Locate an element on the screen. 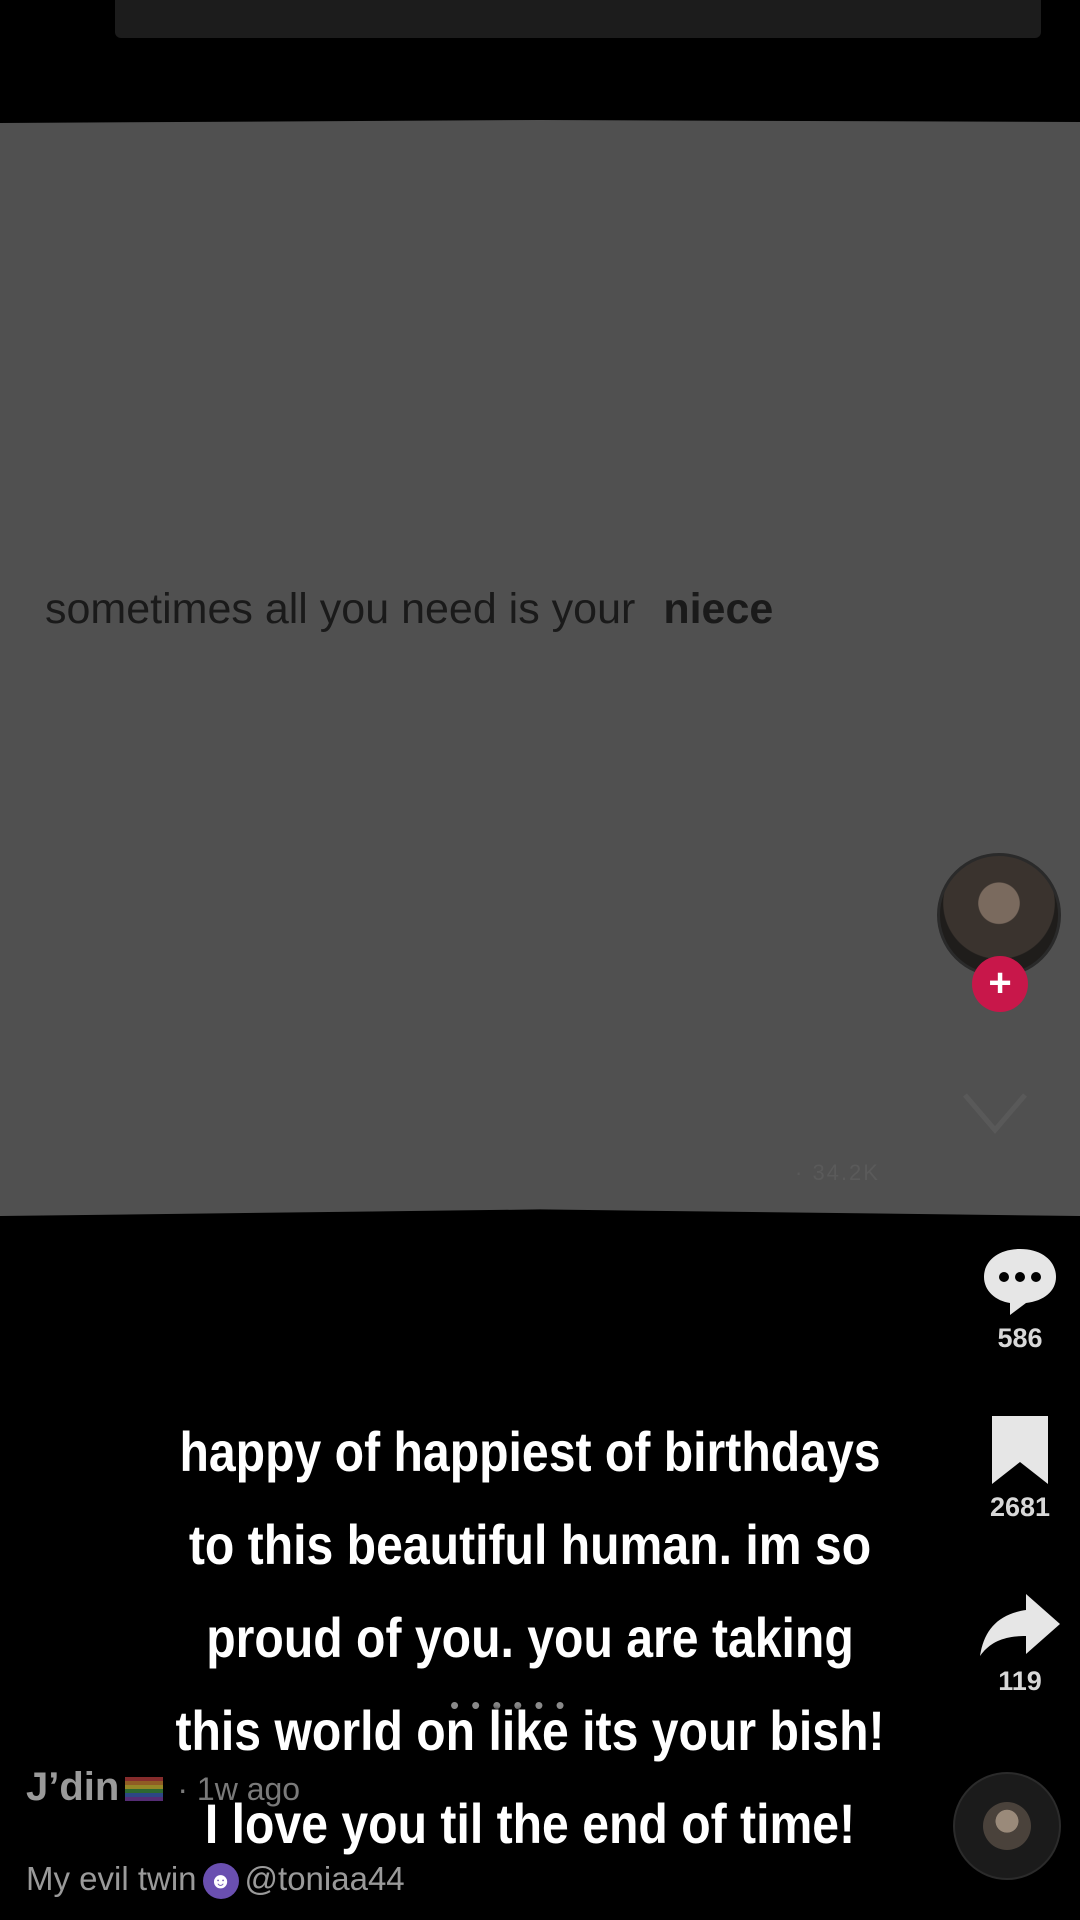  comment-bubble-icon is located at coordinates (1020, 1282).